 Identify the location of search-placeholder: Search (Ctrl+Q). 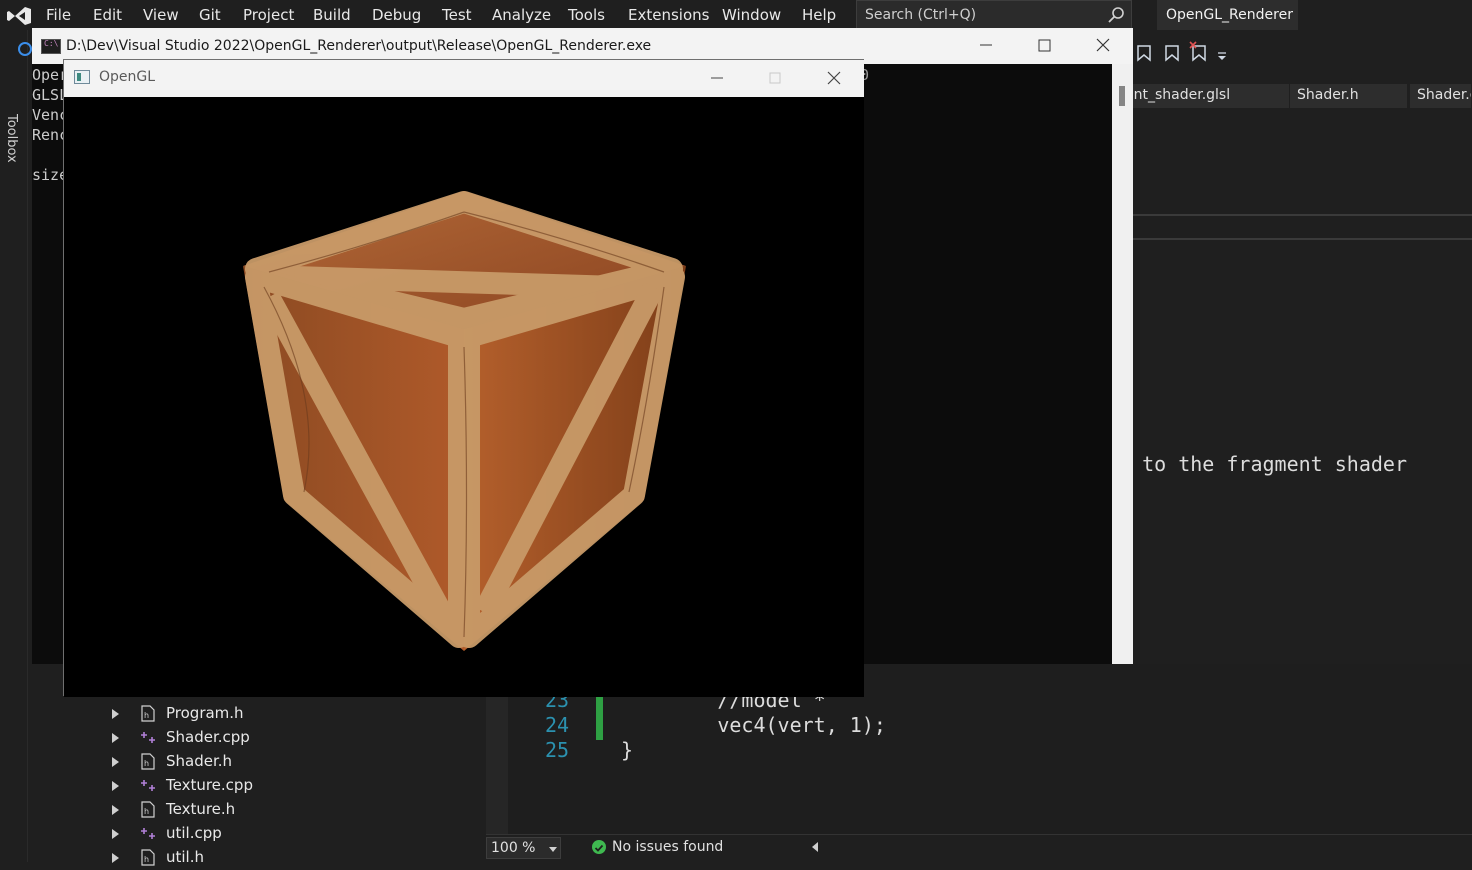
(921, 15).